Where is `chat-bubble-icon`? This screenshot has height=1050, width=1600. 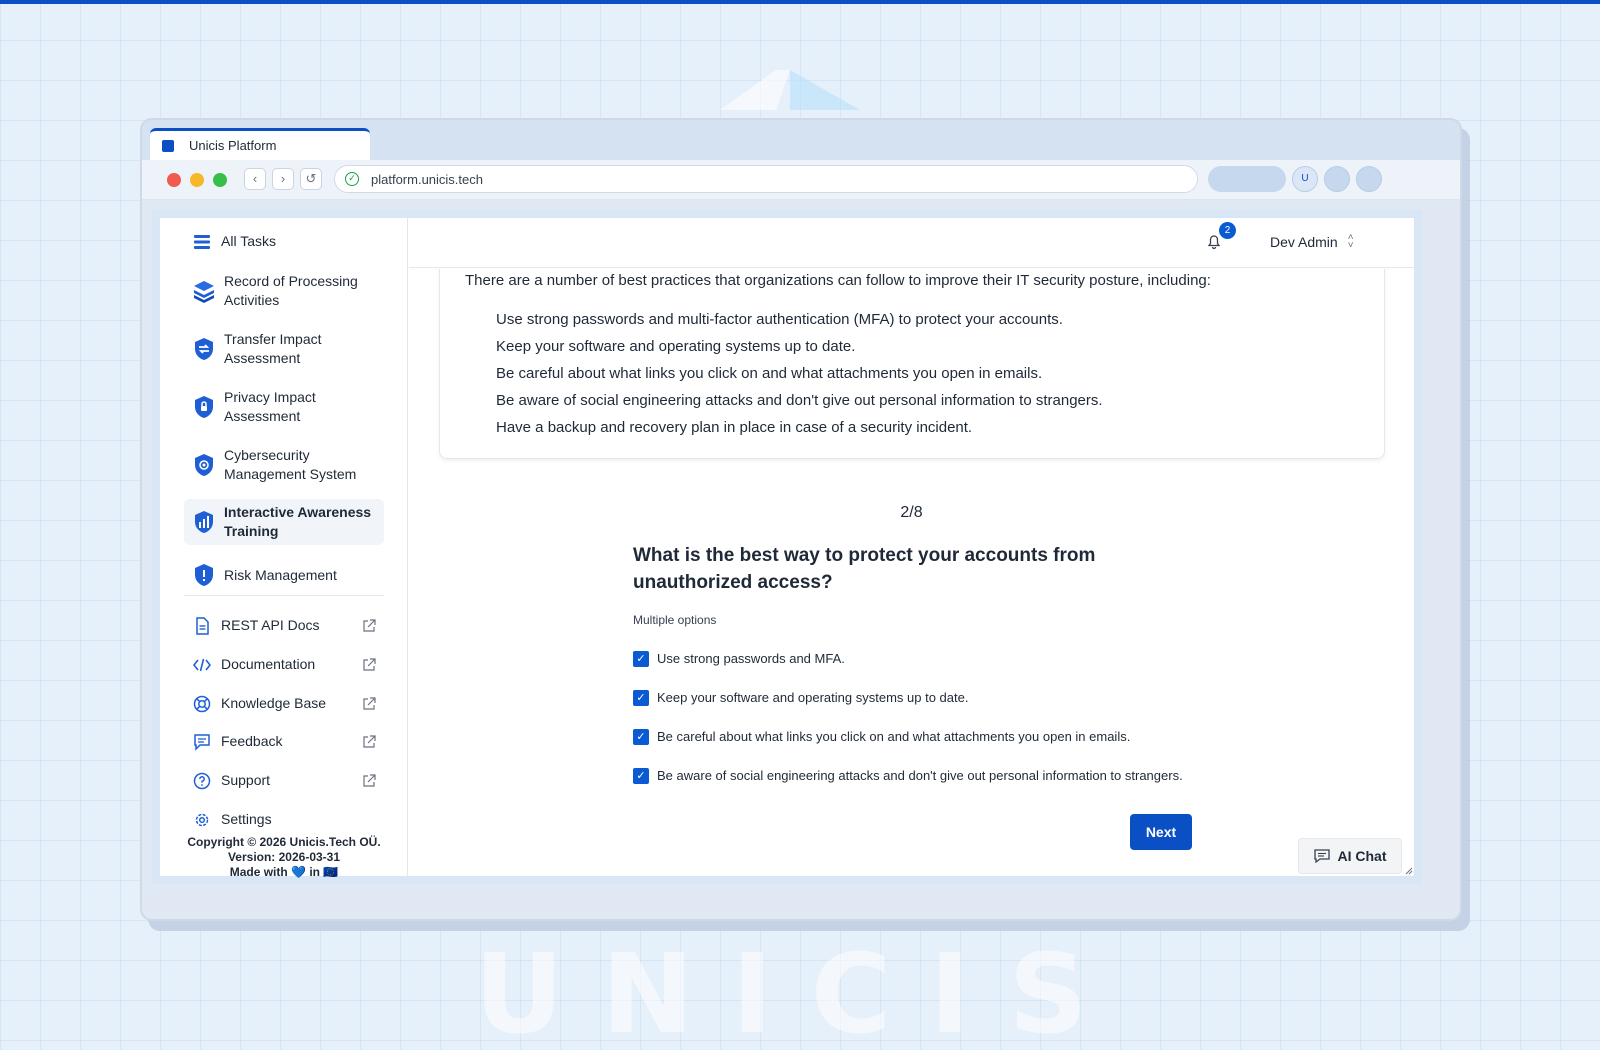 chat-bubble-icon is located at coordinates (202, 742).